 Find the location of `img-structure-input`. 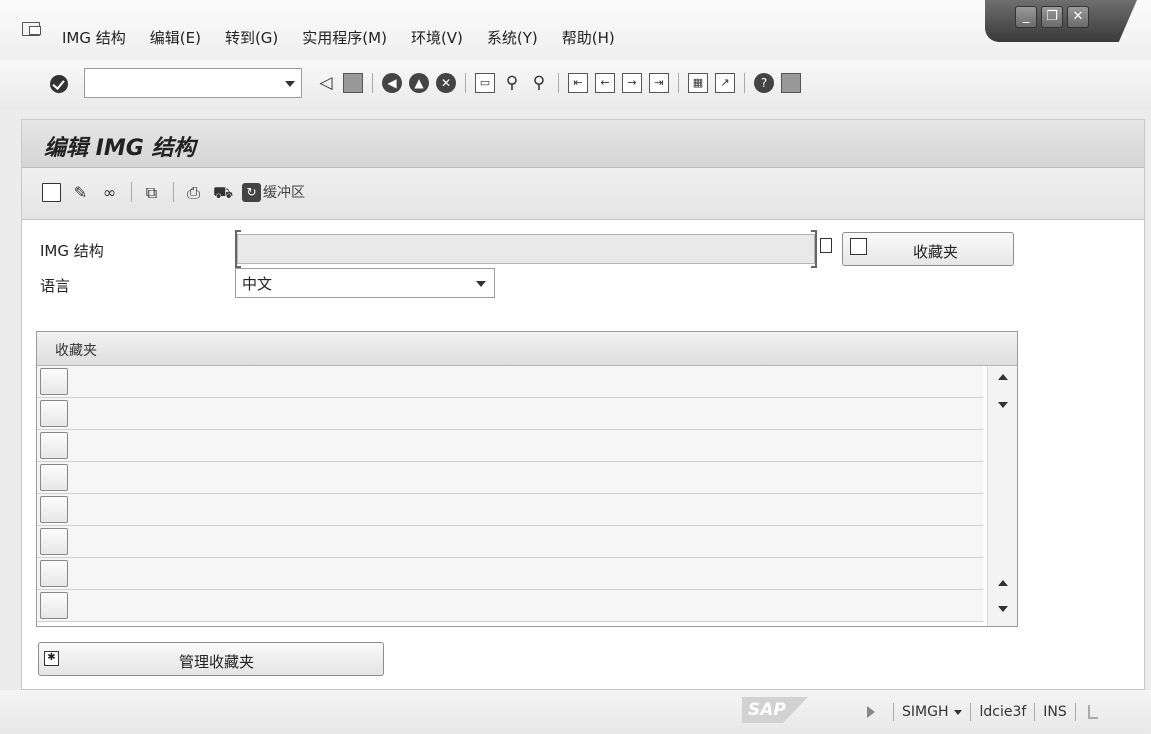

img-structure-input is located at coordinates (526, 249).